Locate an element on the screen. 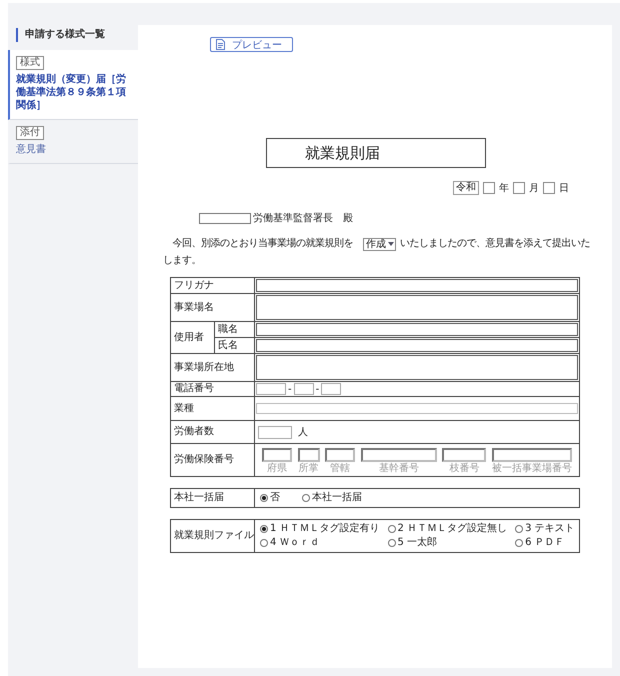 This screenshot has width=620, height=676. sidebar-item: 様式 就業規則（変更）届［労働基準法第８９条第１項関係］ is located at coordinates (73, 85).